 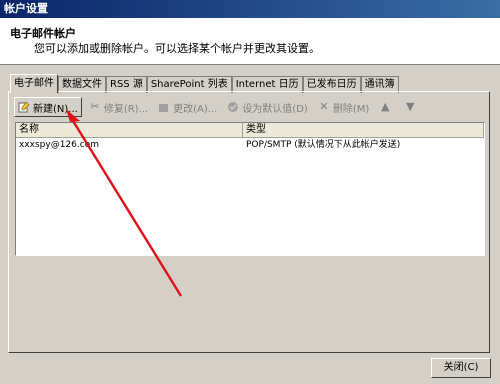 I want to click on new-icon, so click(x=24, y=107).